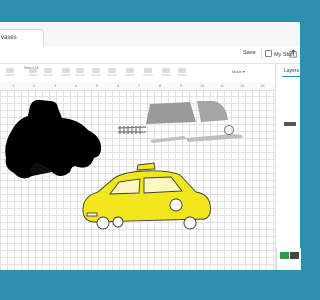  What do you see at coordinates (292, 71) in the screenshot?
I see `layers-title: Layers` at bounding box center [292, 71].